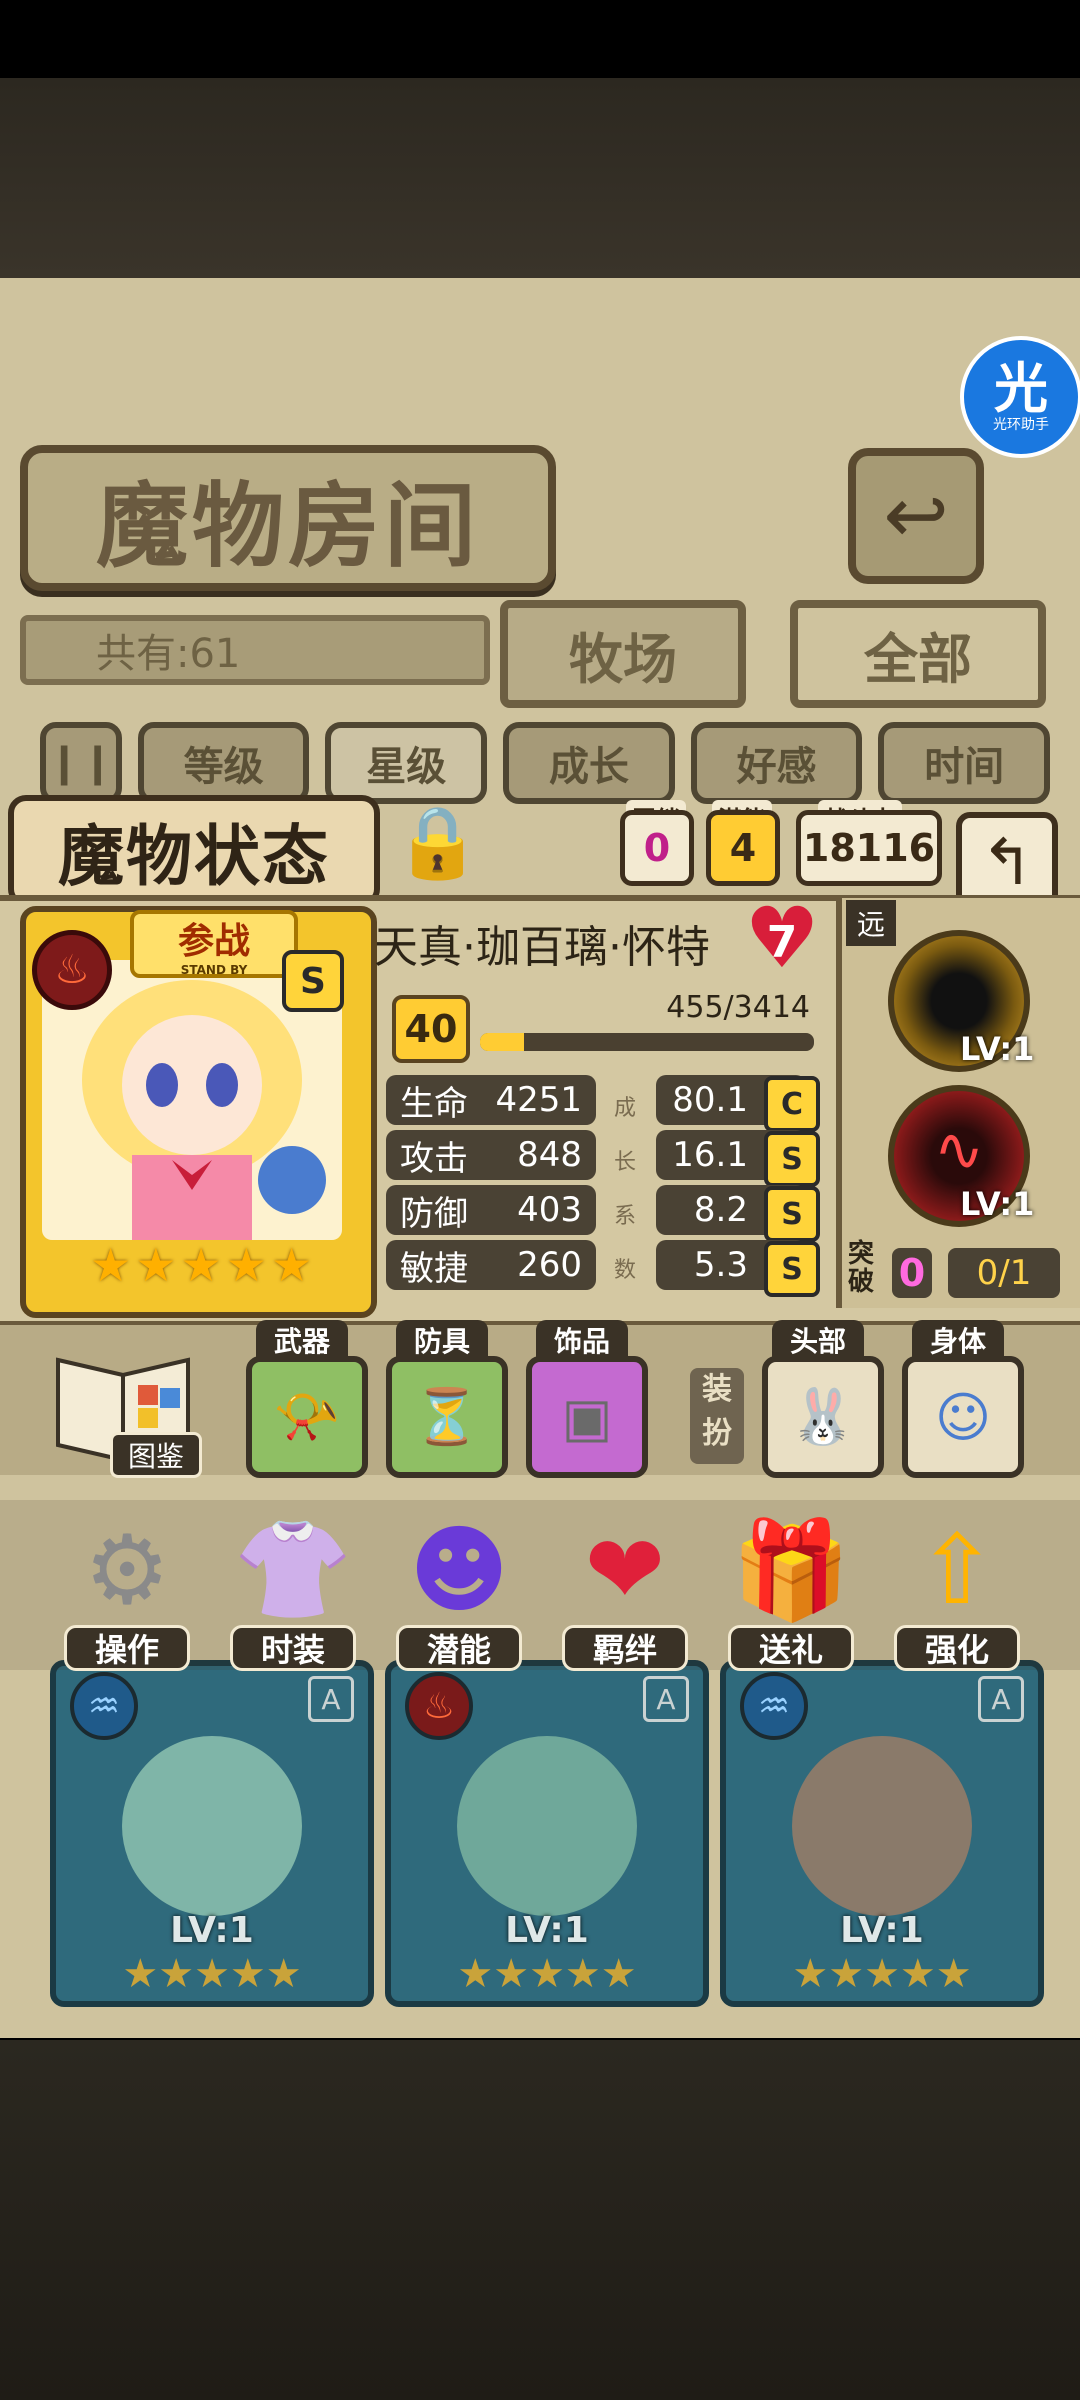  I want to click on weapon-slot: 📯, so click(307, 1417).